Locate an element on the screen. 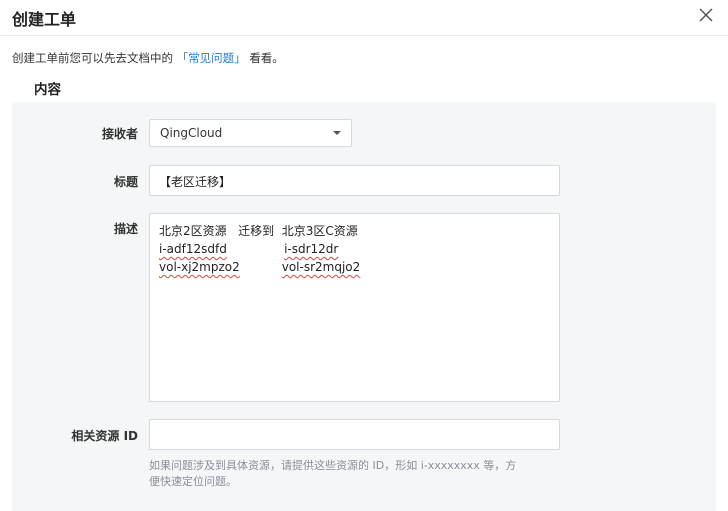 Image resolution: width=728 pixels, height=511 pixels. description-line-2: i-adf12sdfd i-sdr12dr is located at coordinates (354, 249).